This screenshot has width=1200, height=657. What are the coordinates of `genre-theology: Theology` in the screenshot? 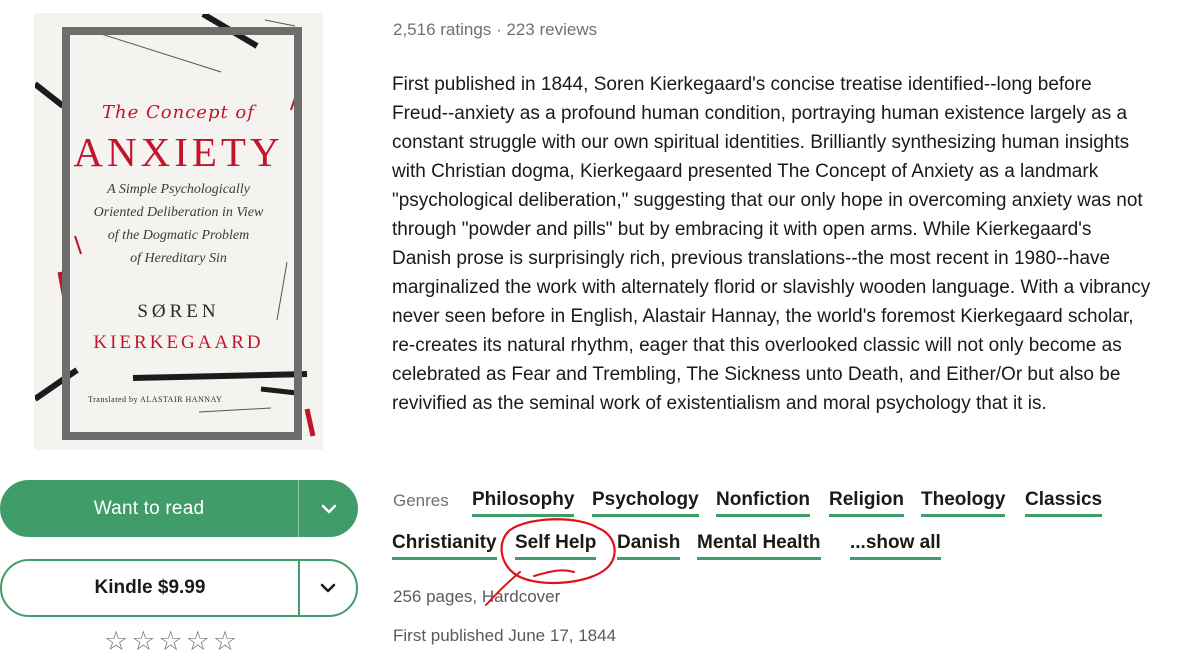 It's located at (963, 503).